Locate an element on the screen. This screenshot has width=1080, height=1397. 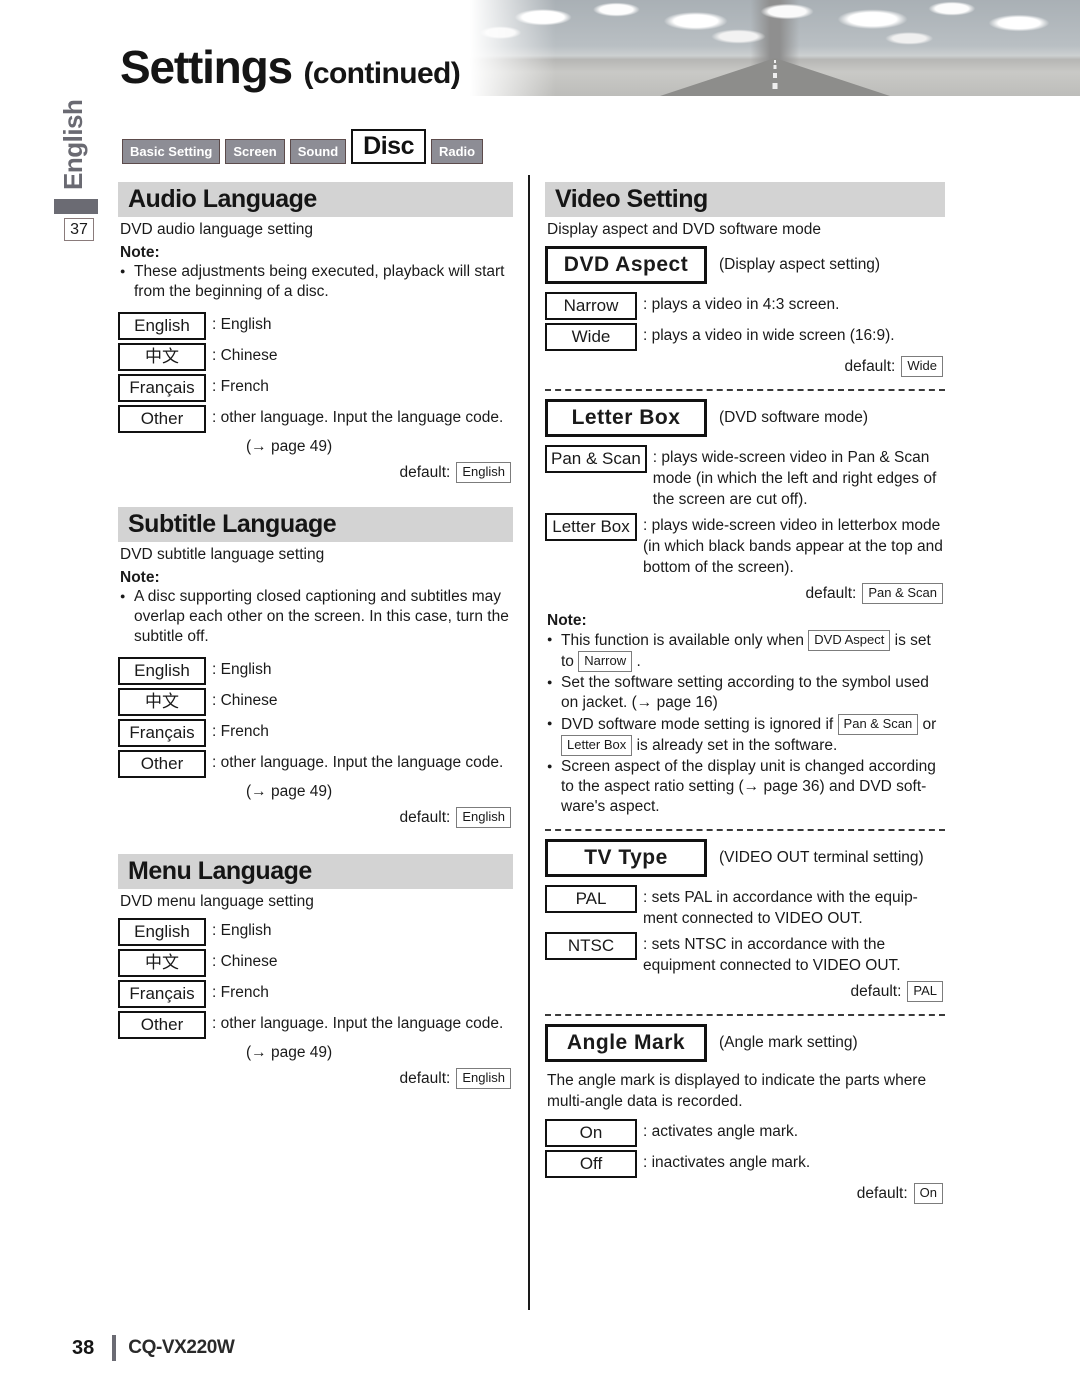
side-page-marker: 37 is located at coordinates (79, 229).